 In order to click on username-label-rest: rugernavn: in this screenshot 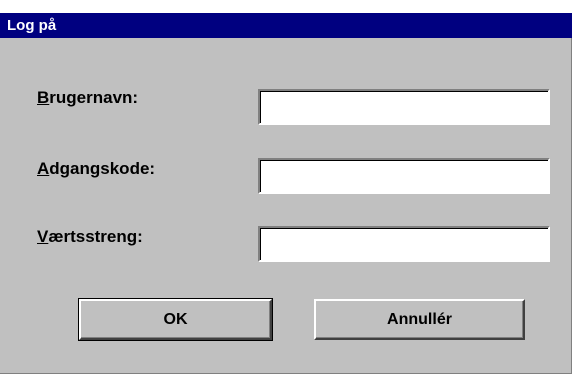, I will do `click(94, 97)`.